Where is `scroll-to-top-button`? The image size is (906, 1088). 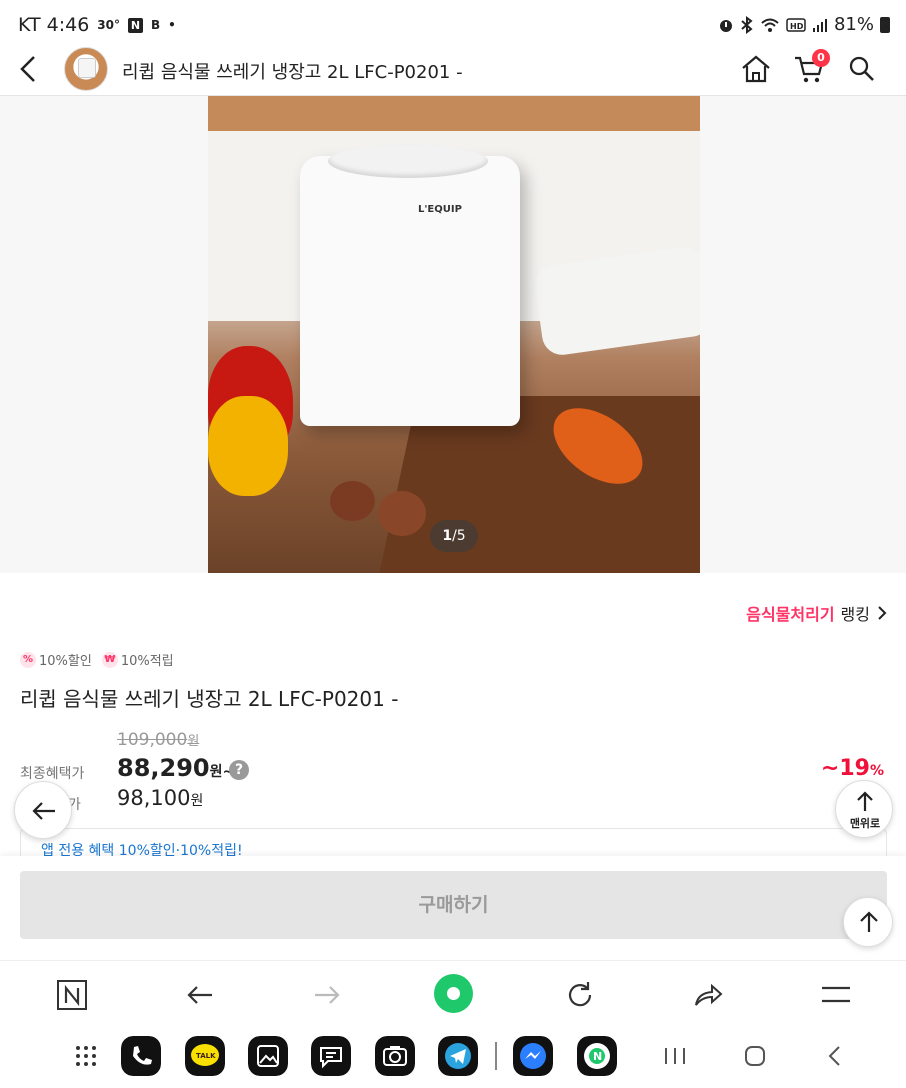
scroll-to-top-button is located at coordinates (868, 922).